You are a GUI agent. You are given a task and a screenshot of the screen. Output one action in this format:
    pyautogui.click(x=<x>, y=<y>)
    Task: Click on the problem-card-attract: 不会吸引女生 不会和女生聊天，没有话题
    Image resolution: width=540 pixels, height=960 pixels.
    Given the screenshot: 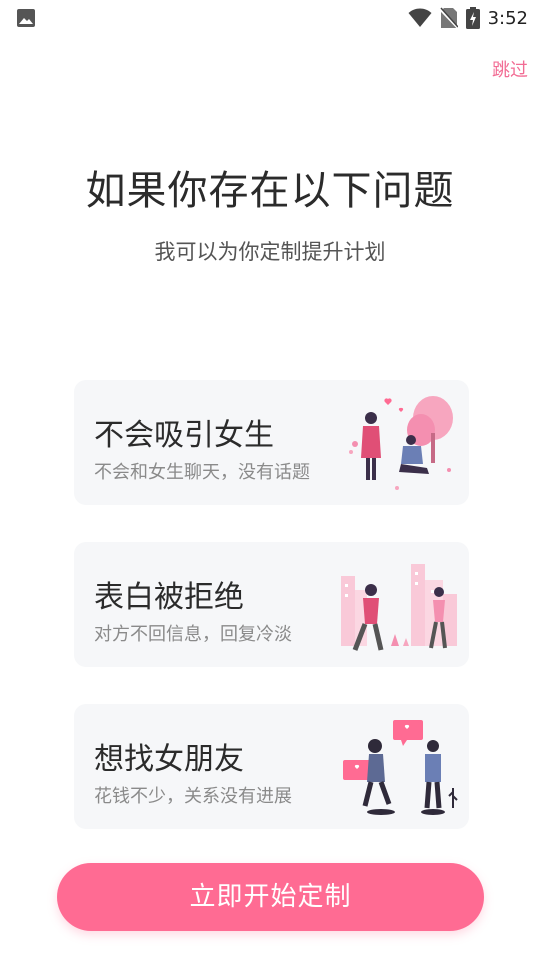 What is the action you would take?
    pyautogui.click(x=271, y=442)
    